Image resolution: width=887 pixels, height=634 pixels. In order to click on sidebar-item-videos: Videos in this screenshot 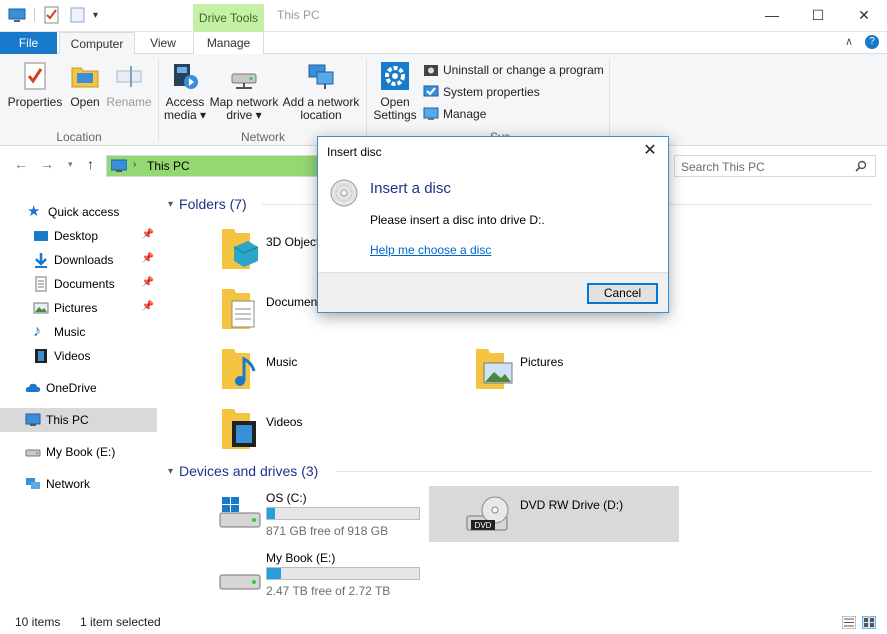, I will do `click(78, 356)`.